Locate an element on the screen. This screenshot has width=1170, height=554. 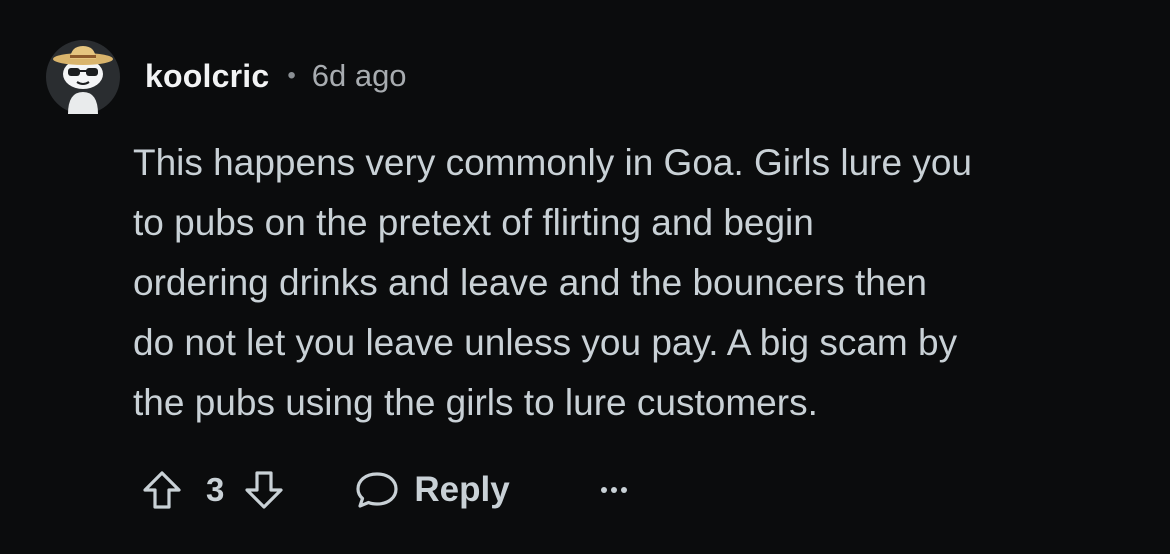
user-avatar is located at coordinates (83, 77).